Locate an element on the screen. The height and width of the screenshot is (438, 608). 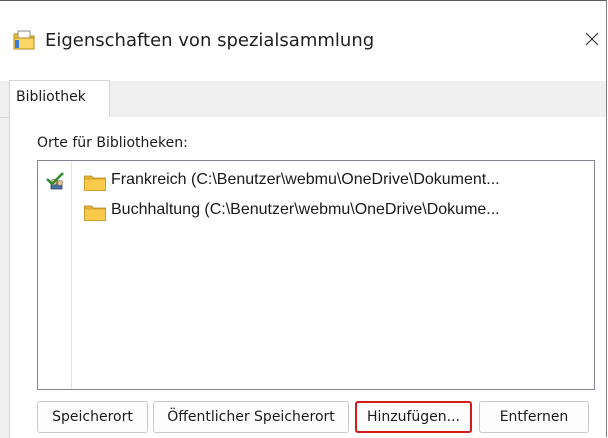
set-public-save-location-button: Öffentlicher Speicherort is located at coordinates (251, 417).